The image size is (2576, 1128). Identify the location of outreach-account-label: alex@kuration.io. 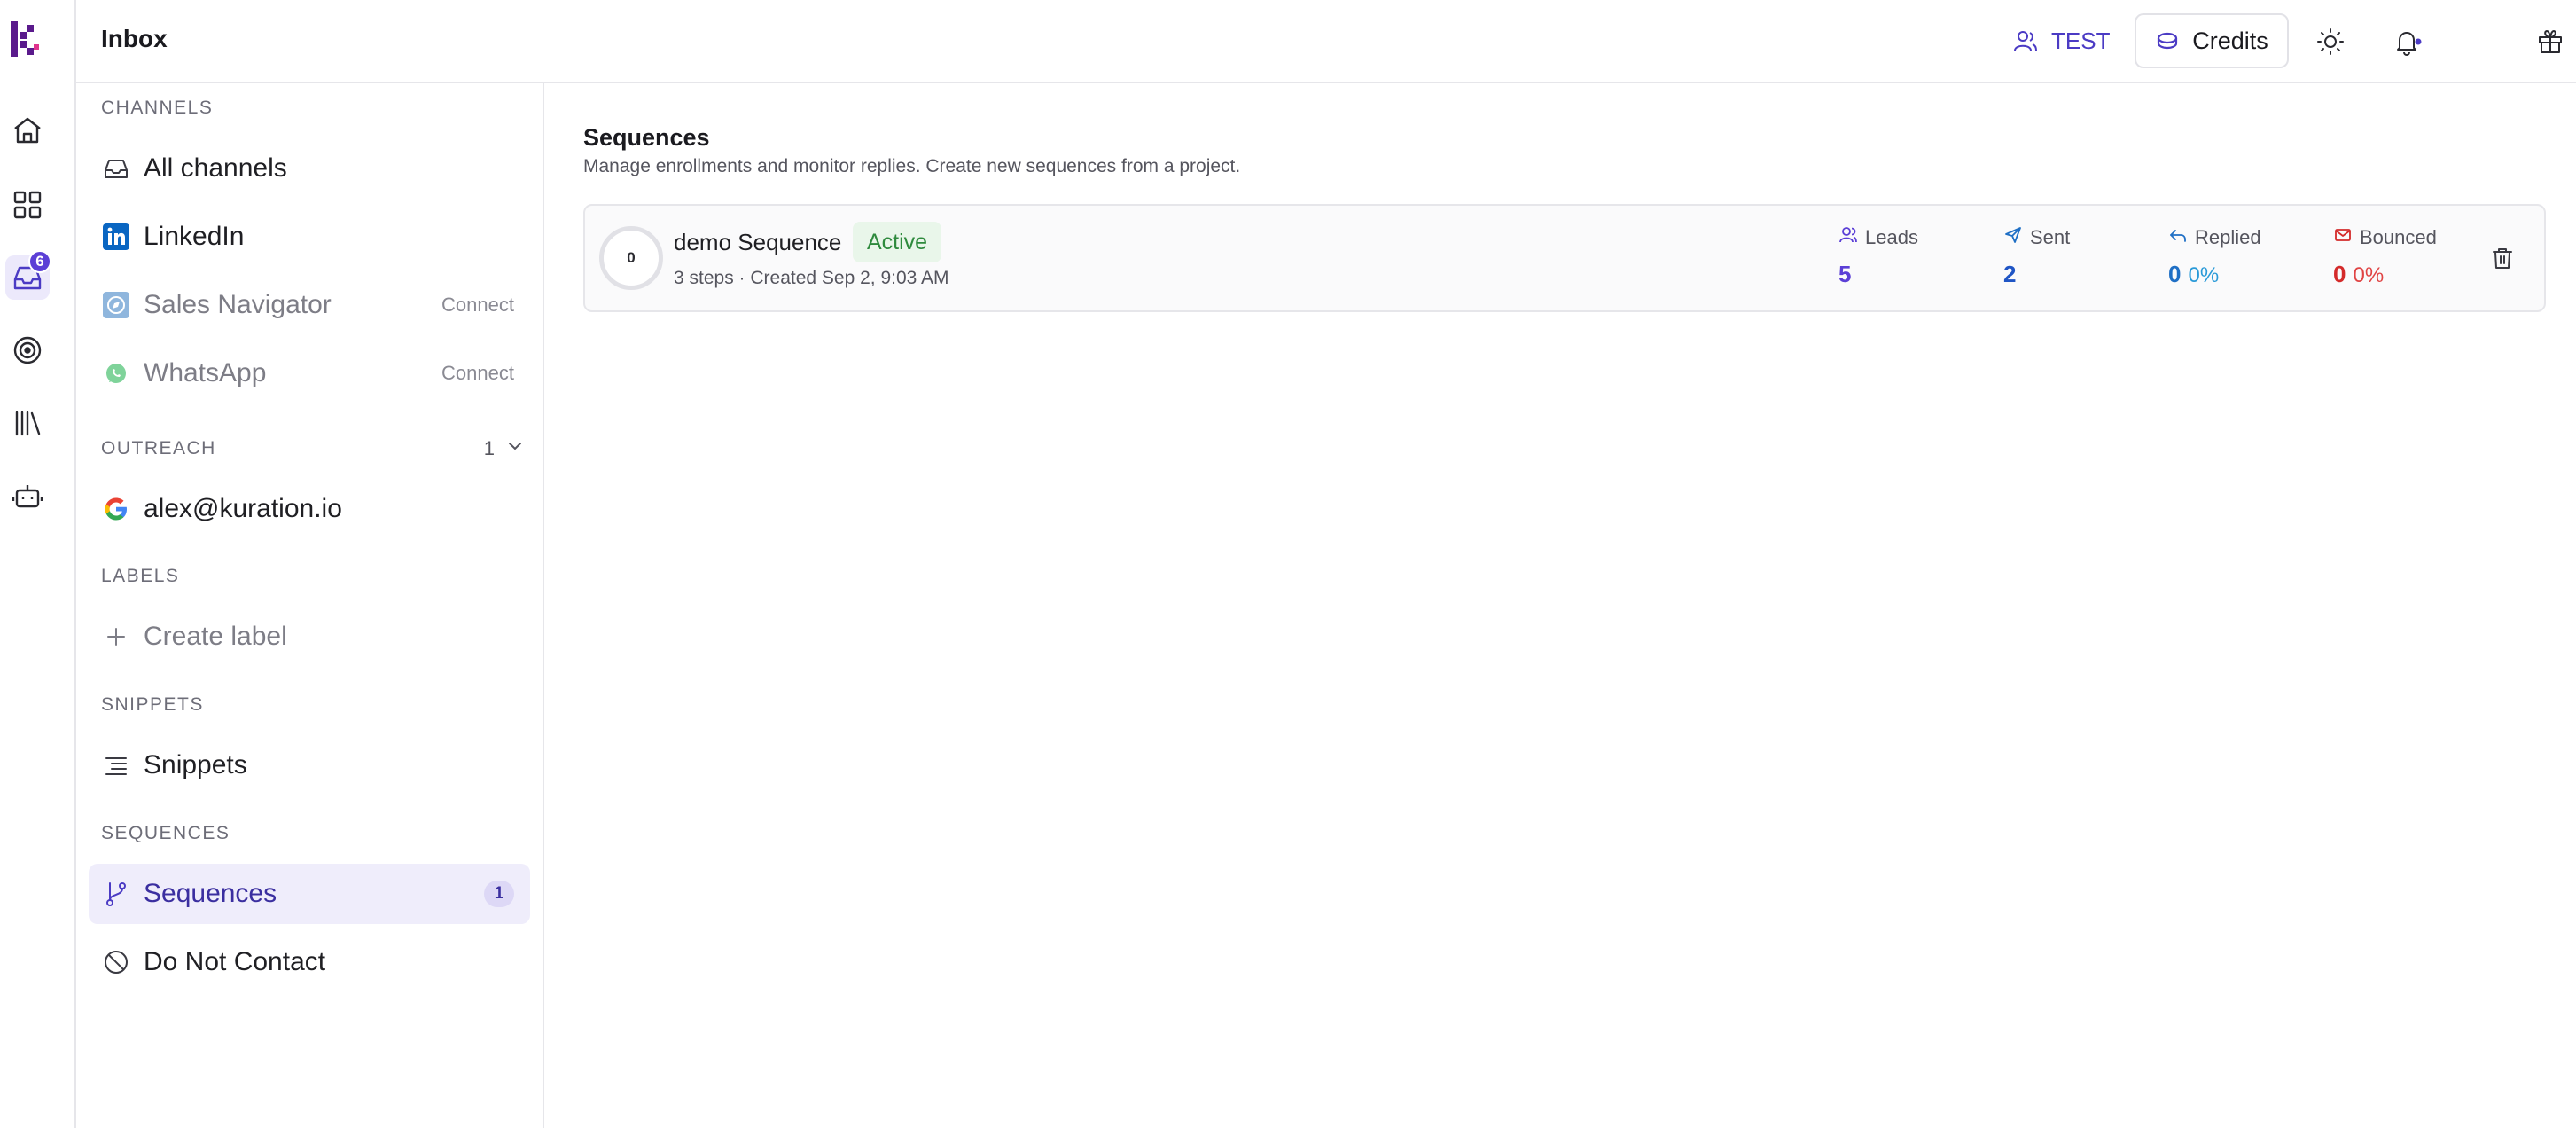
(243, 508).